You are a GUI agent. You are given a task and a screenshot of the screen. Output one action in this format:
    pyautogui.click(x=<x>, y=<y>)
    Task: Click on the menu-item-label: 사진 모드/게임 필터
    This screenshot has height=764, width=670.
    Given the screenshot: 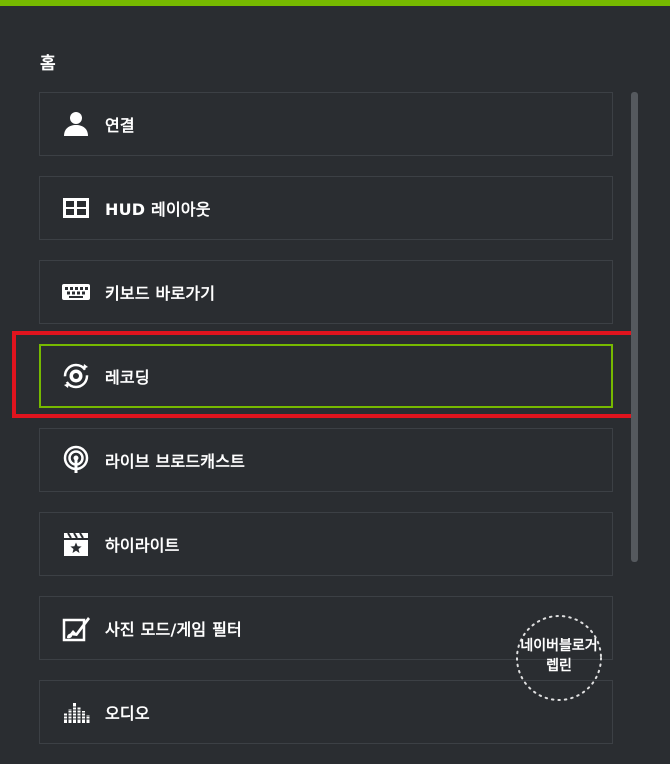 What is the action you would take?
    pyautogui.click(x=173, y=629)
    